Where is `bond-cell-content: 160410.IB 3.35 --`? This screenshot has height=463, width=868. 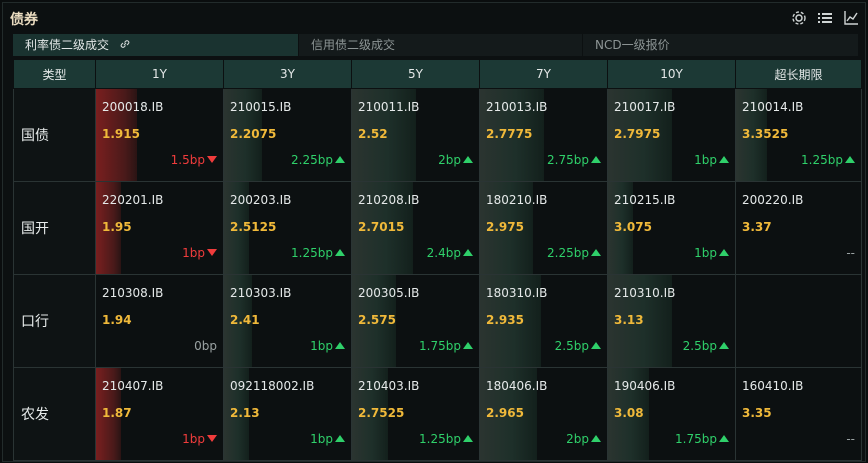 bond-cell-content: 160410.IB 3.35 -- is located at coordinates (798, 414).